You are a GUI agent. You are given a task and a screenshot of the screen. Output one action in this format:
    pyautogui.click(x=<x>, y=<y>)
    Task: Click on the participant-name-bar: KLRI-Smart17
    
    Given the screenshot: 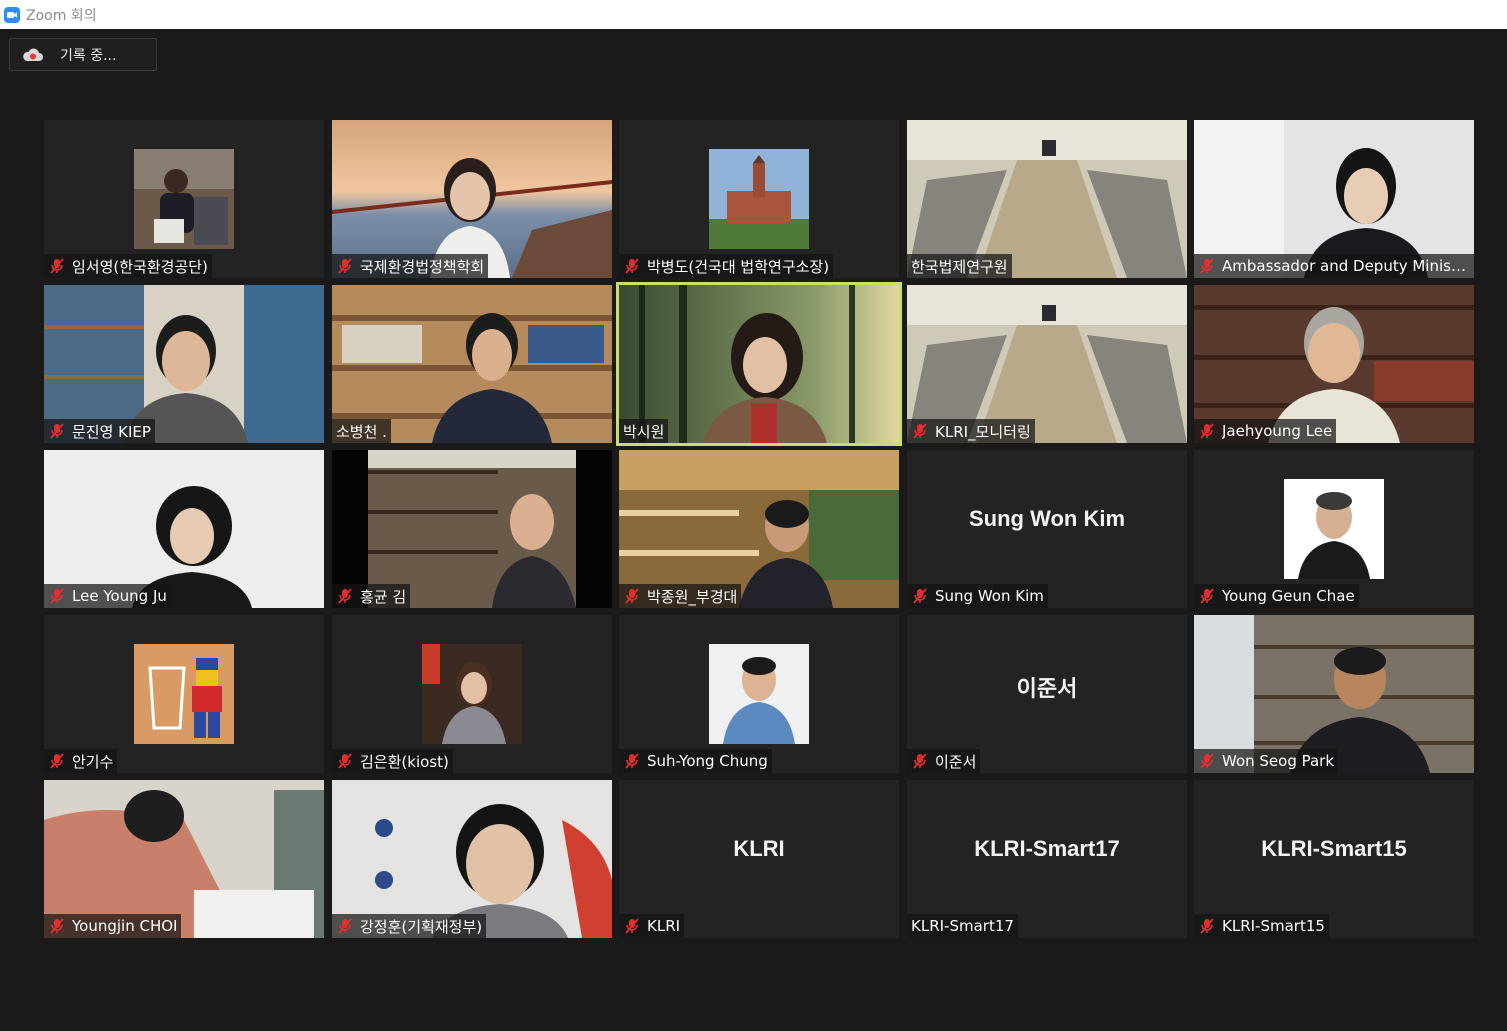 What is the action you would take?
    pyautogui.click(x=962, y=926)
    